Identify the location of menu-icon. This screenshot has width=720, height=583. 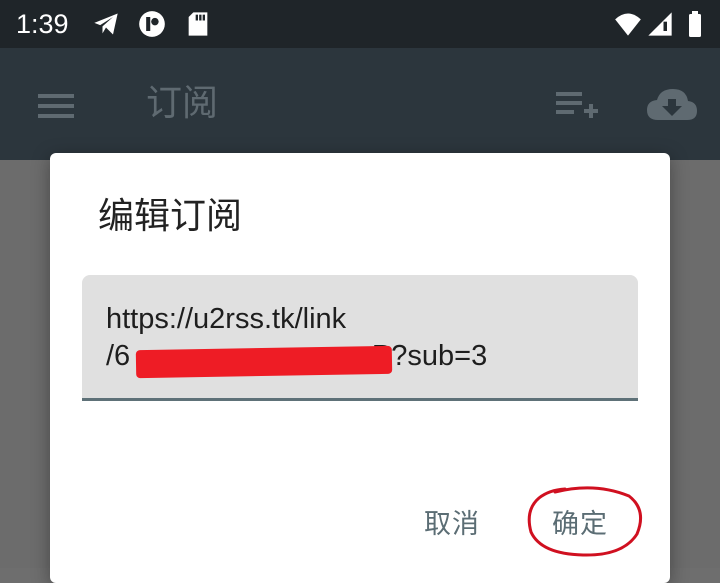
(56, 106).